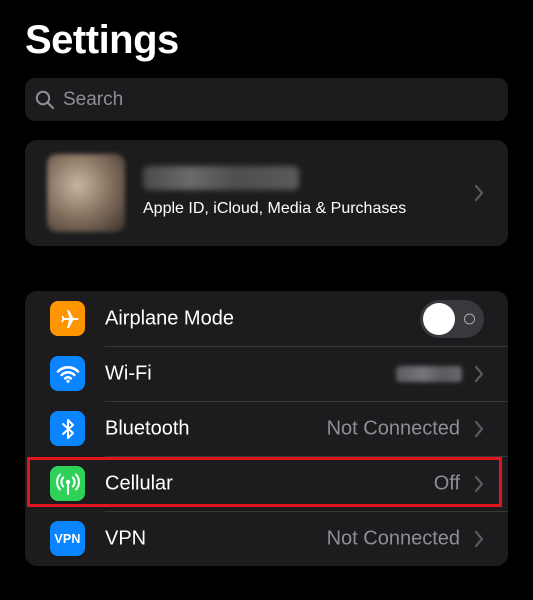 The height and width of the screenshot is (600, 533). Describe the element at coordinates (221, 178) in the screenshot. I see `profile-name-redacted` at that location.